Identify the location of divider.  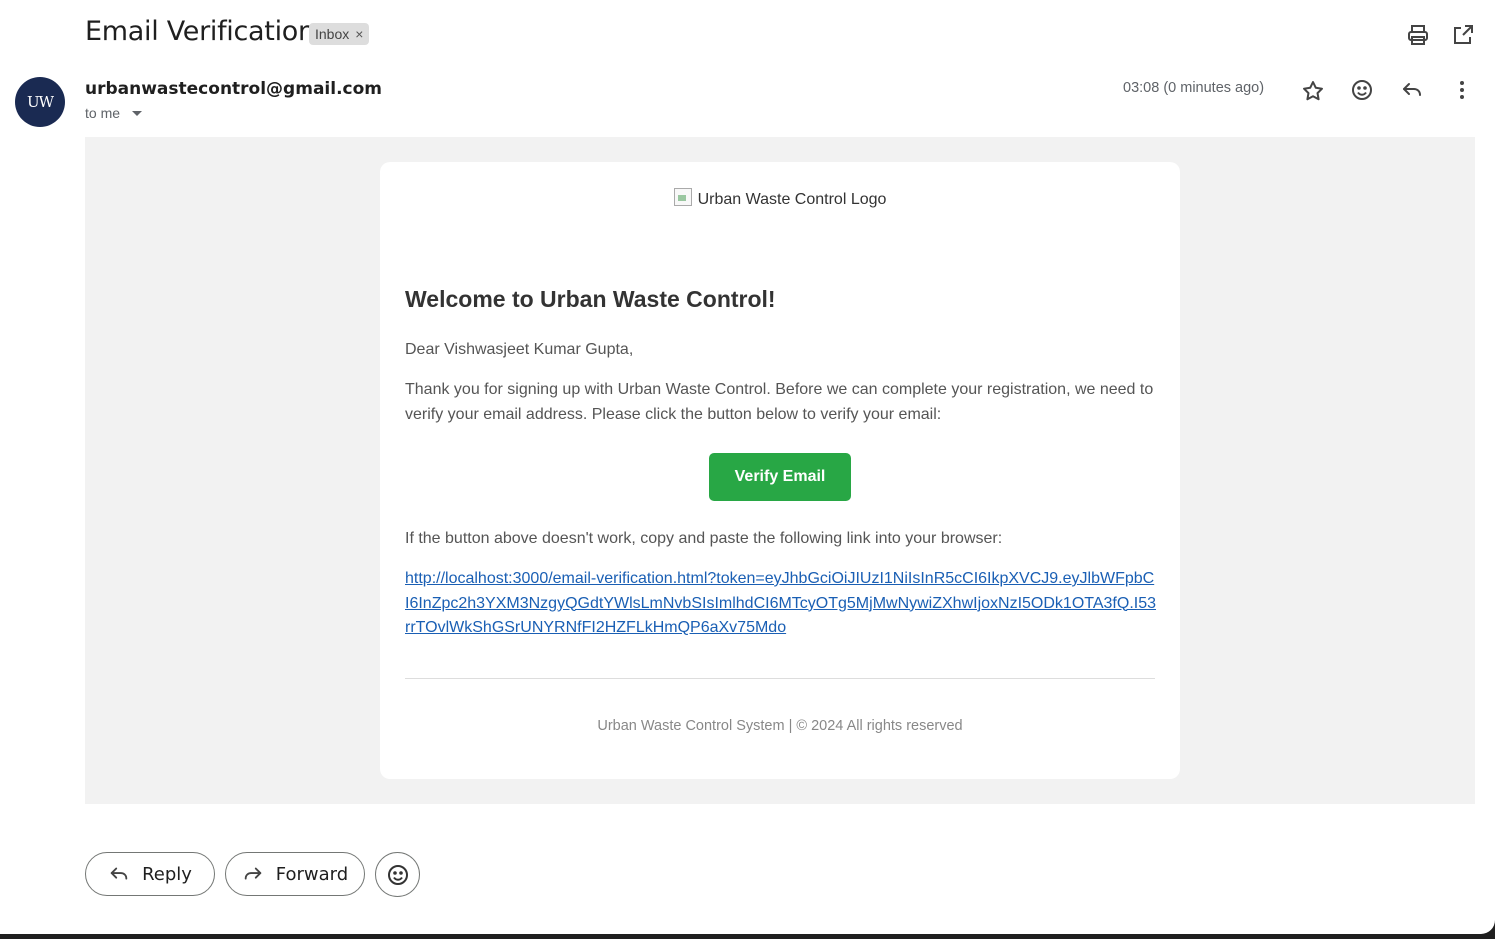
(780, 678).